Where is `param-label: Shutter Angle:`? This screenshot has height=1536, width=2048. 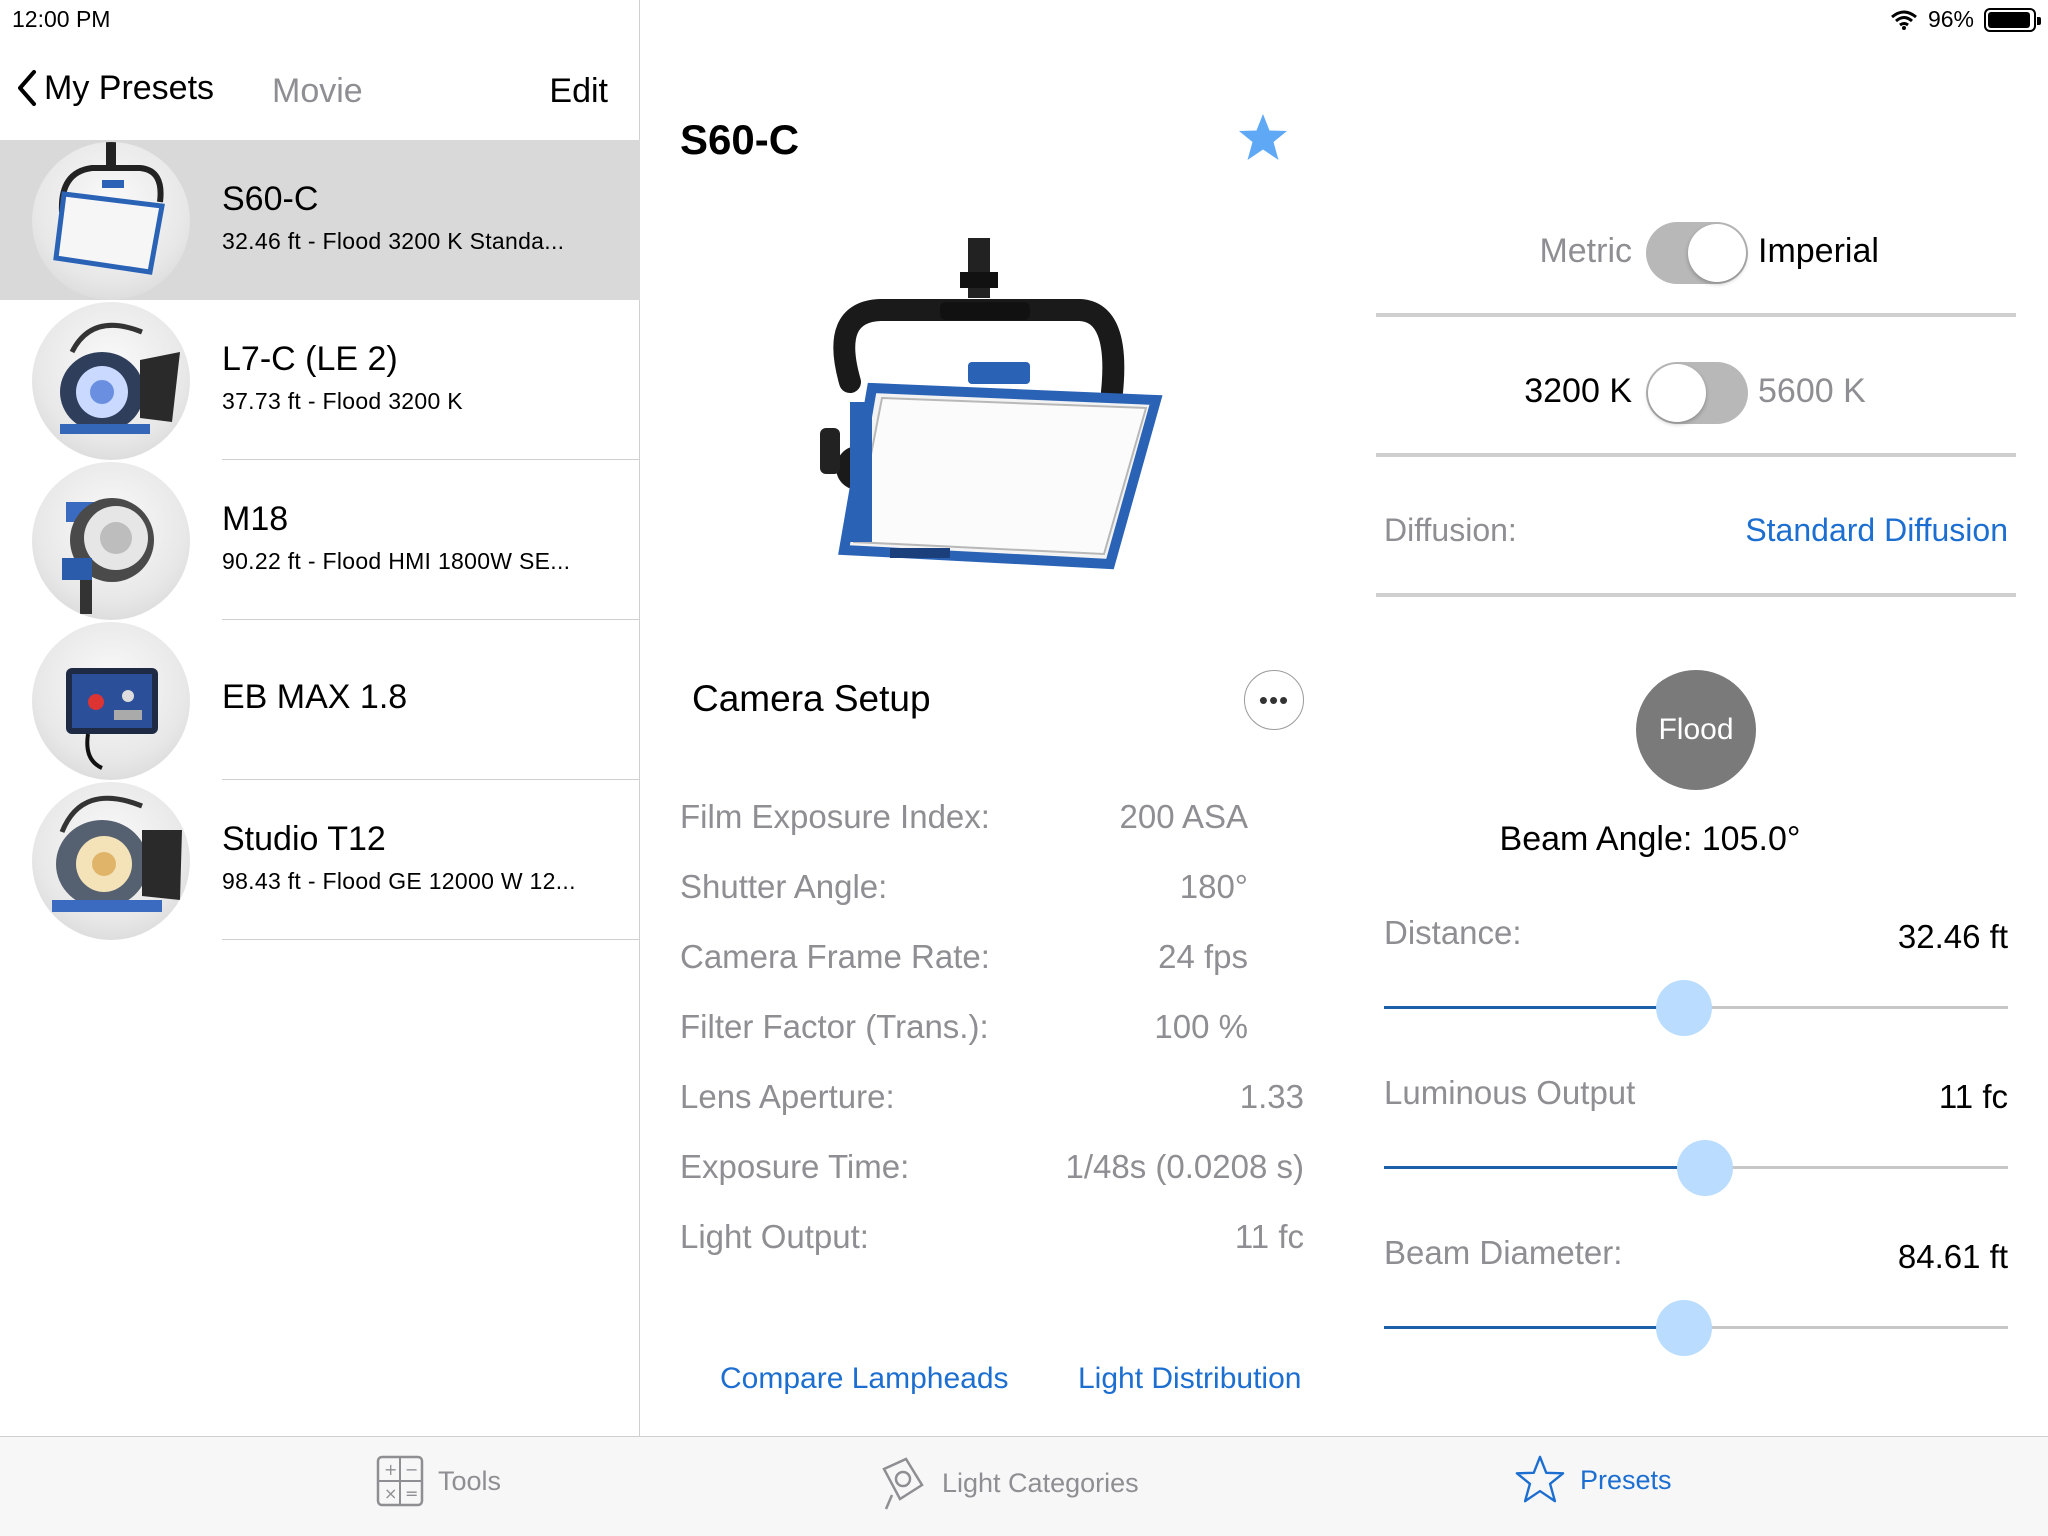
param-label: Shutter Angle: is located at coordinates (784, 886).